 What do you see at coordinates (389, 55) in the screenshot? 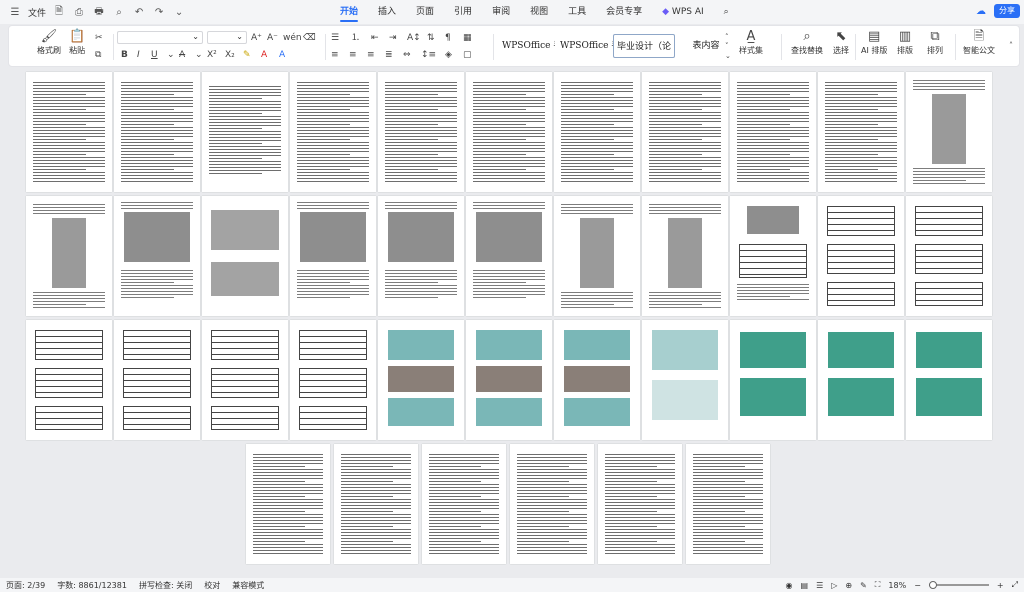
I see `justify-icon: ≣` at bounding box center [389, 55].